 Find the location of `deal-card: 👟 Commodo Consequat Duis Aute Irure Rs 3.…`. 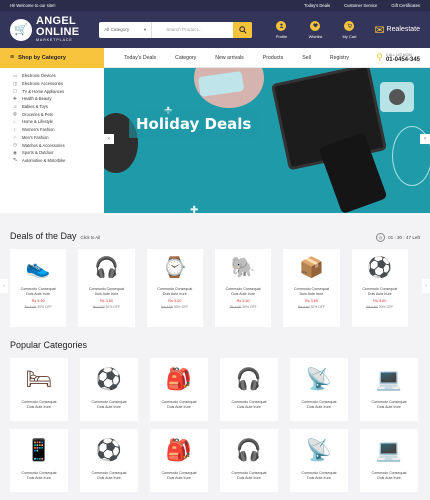

deal-card: 👟 Commodo Consequat Duis Aute Irure Rs 3.… is located at coordinates (38, 288).